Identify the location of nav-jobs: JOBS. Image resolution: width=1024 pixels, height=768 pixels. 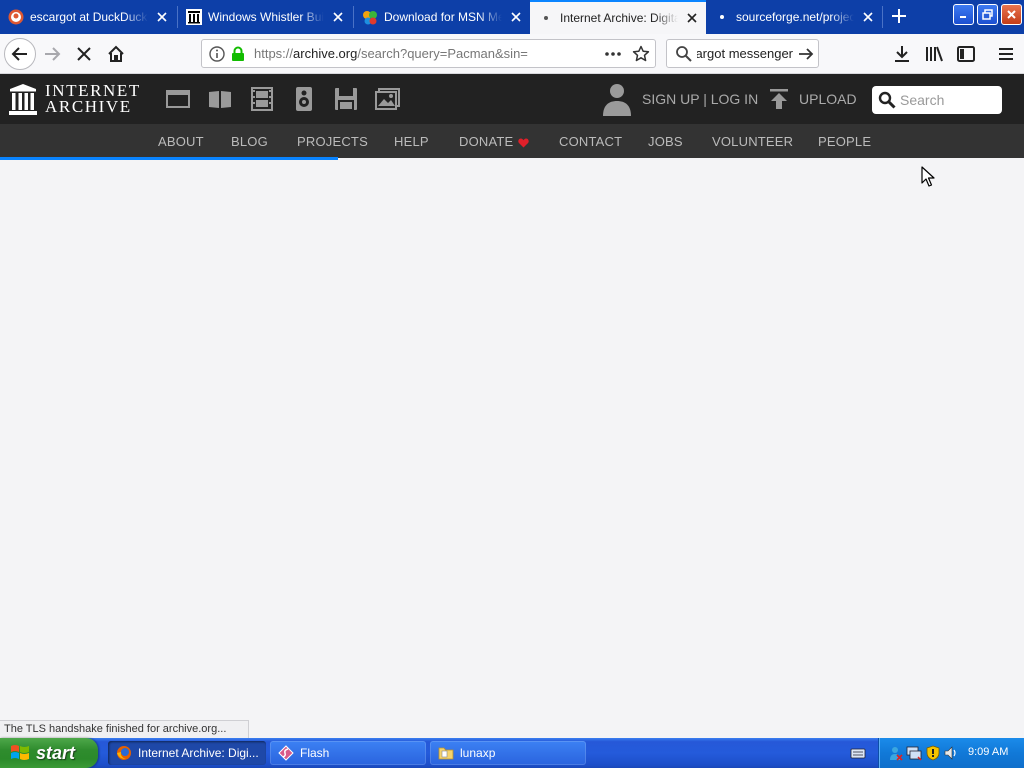
(665, 141).